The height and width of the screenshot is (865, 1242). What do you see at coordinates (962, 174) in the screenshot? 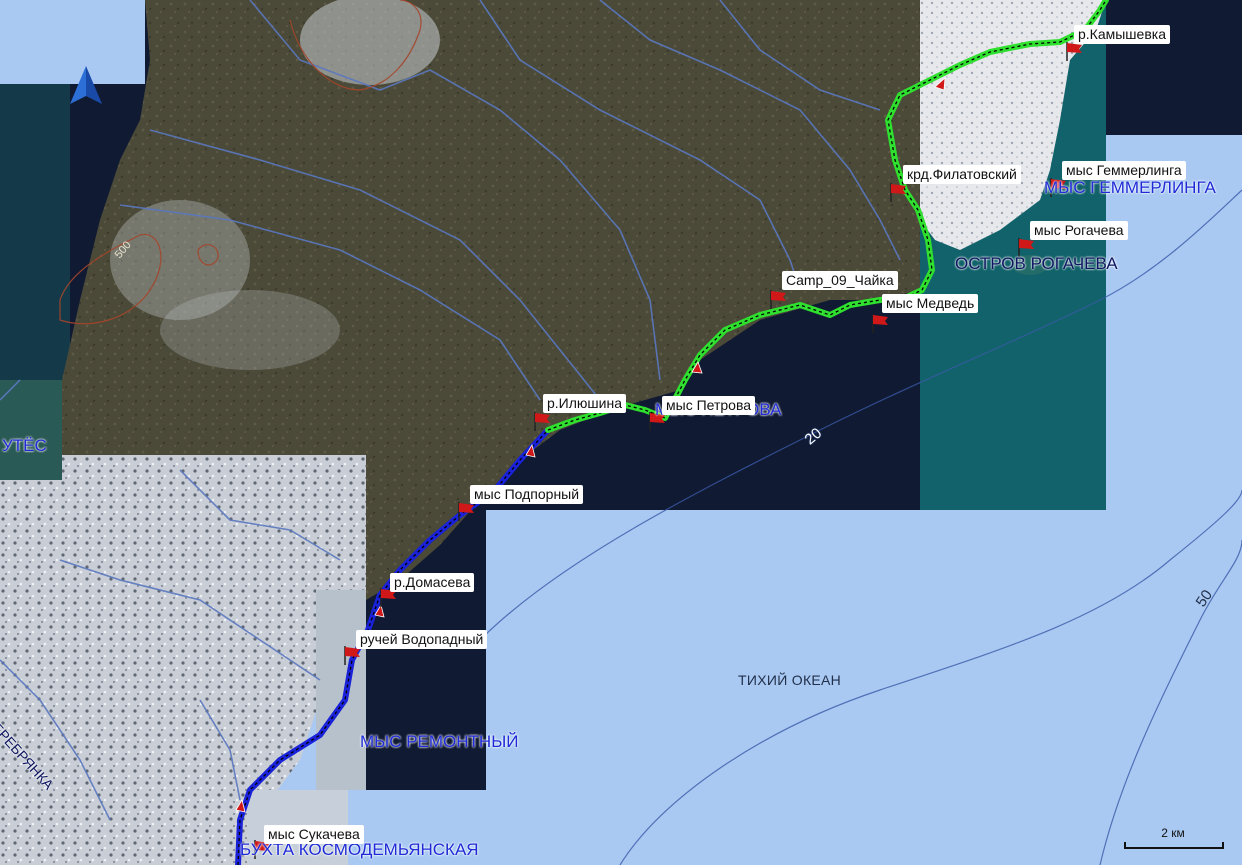
I see `waypoint-label-filatovsky: крд.Филатовский` at bounding box center [962, 174].